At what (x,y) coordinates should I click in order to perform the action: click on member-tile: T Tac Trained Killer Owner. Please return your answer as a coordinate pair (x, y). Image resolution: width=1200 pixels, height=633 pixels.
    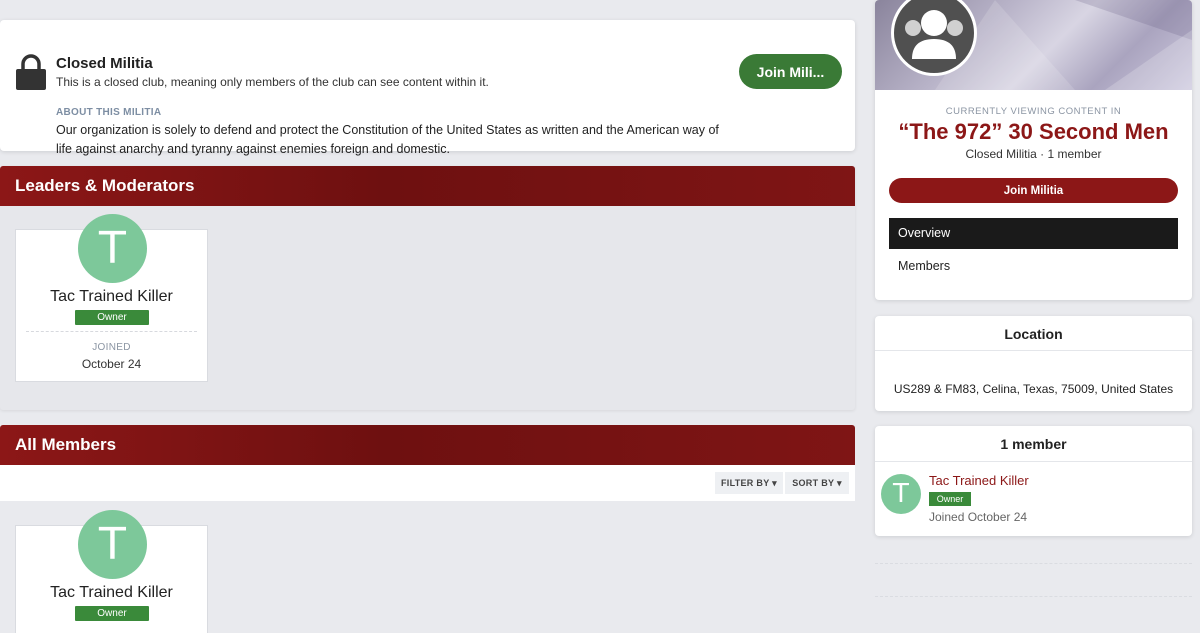
    Looking at the image, I should click on (111, 571).